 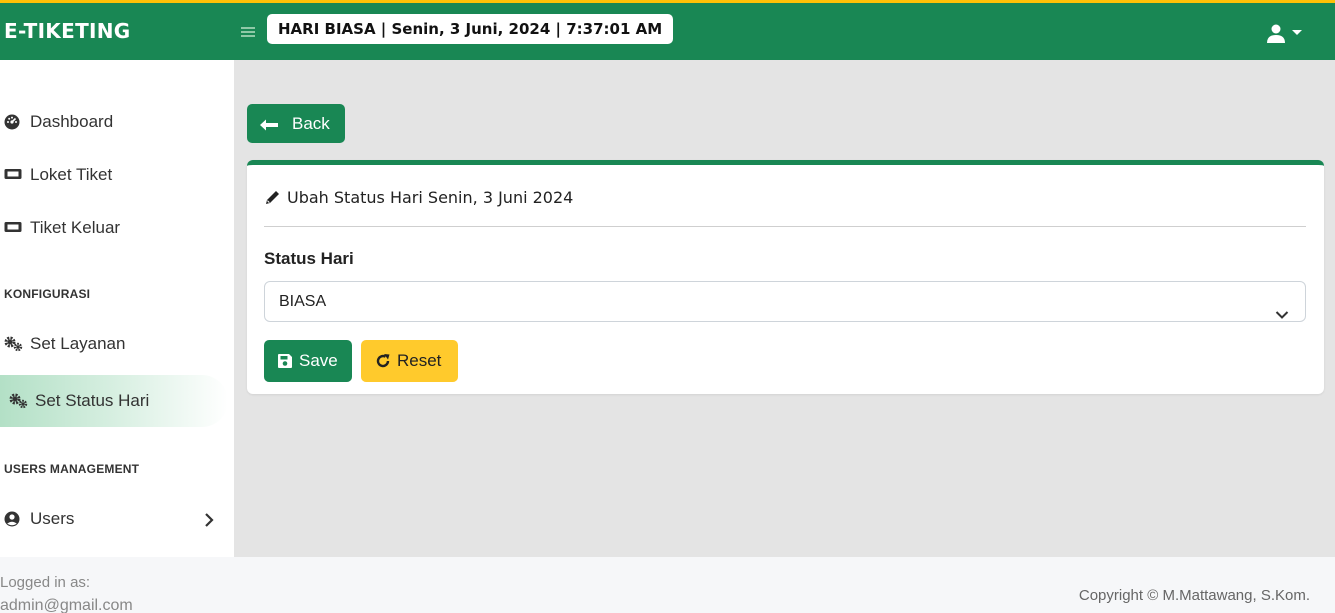 What do you see at coordinates (209, 519) in the screenshot?
I see `chevron-right-icon` at bounding box center [209, 519].